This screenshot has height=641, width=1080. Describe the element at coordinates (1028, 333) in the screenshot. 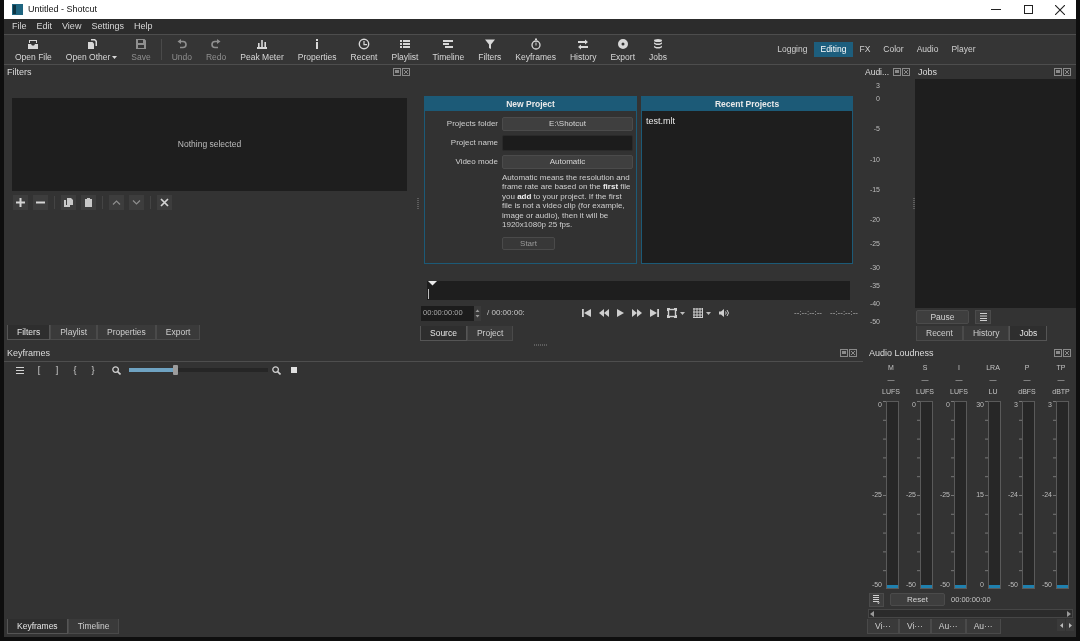

I see `tab: Jobs` at that location.